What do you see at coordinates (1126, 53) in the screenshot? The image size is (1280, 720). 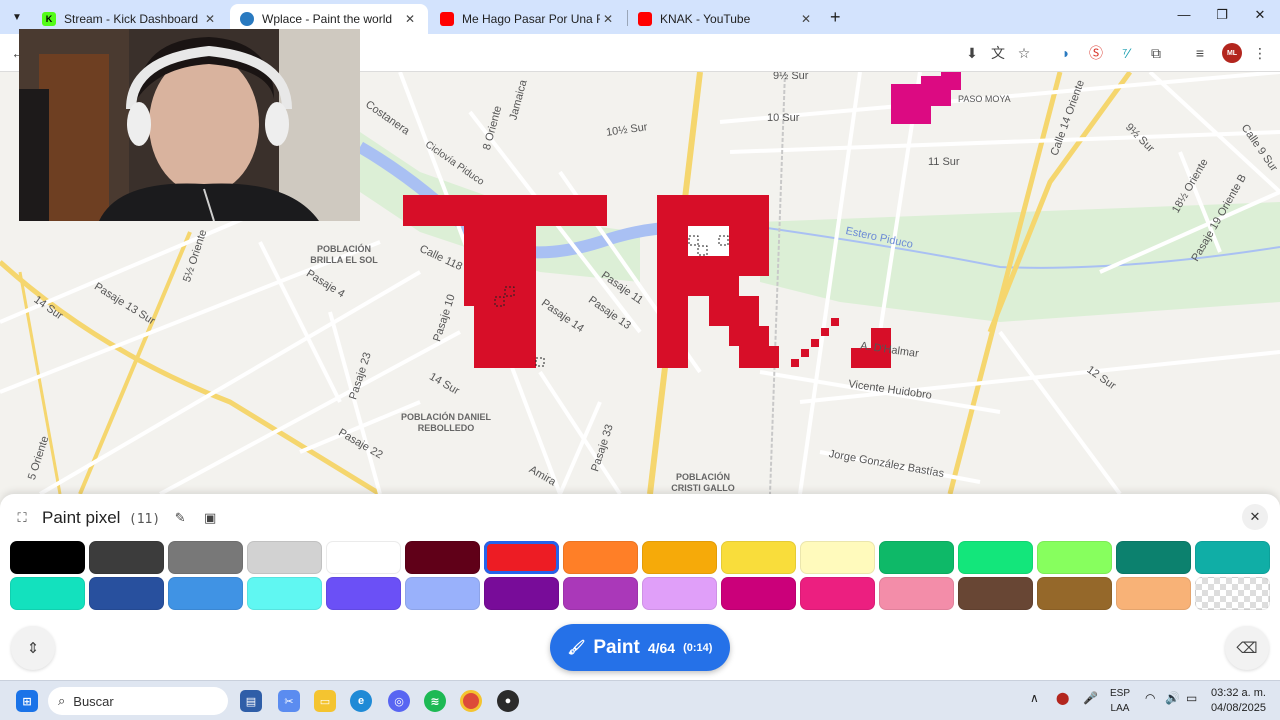 I see `extension-t-icon: ⁷⁄` at bounding box center [1126, 53].